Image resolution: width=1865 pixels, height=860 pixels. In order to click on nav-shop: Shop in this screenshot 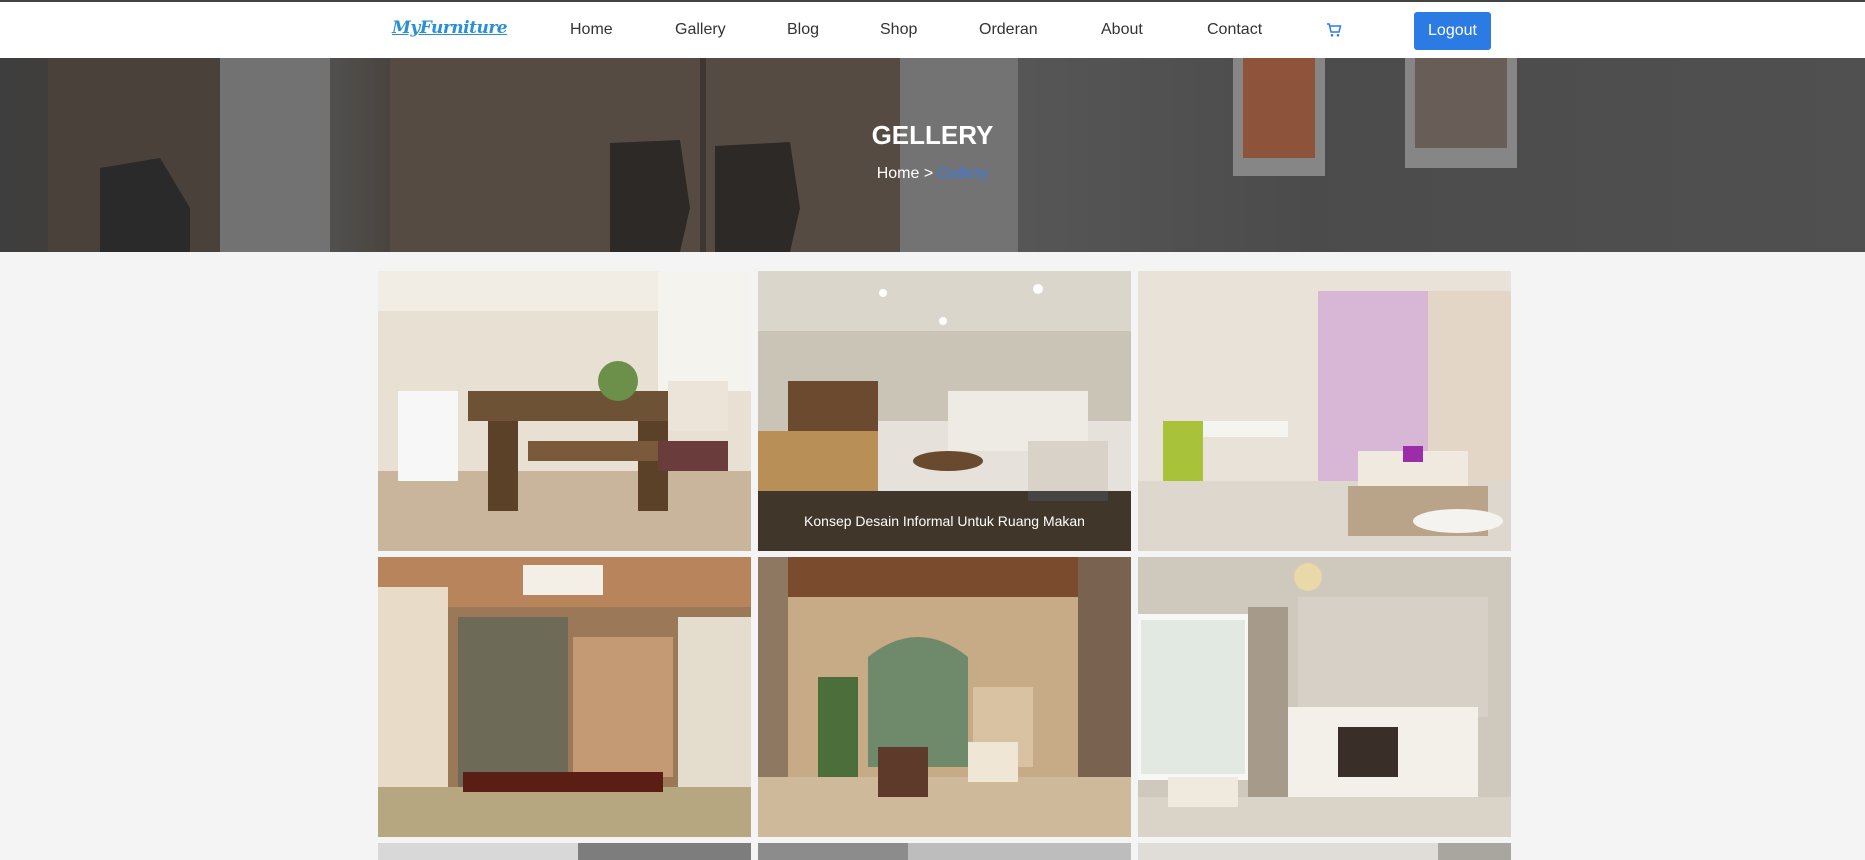, I will do `click(898, 30)`.